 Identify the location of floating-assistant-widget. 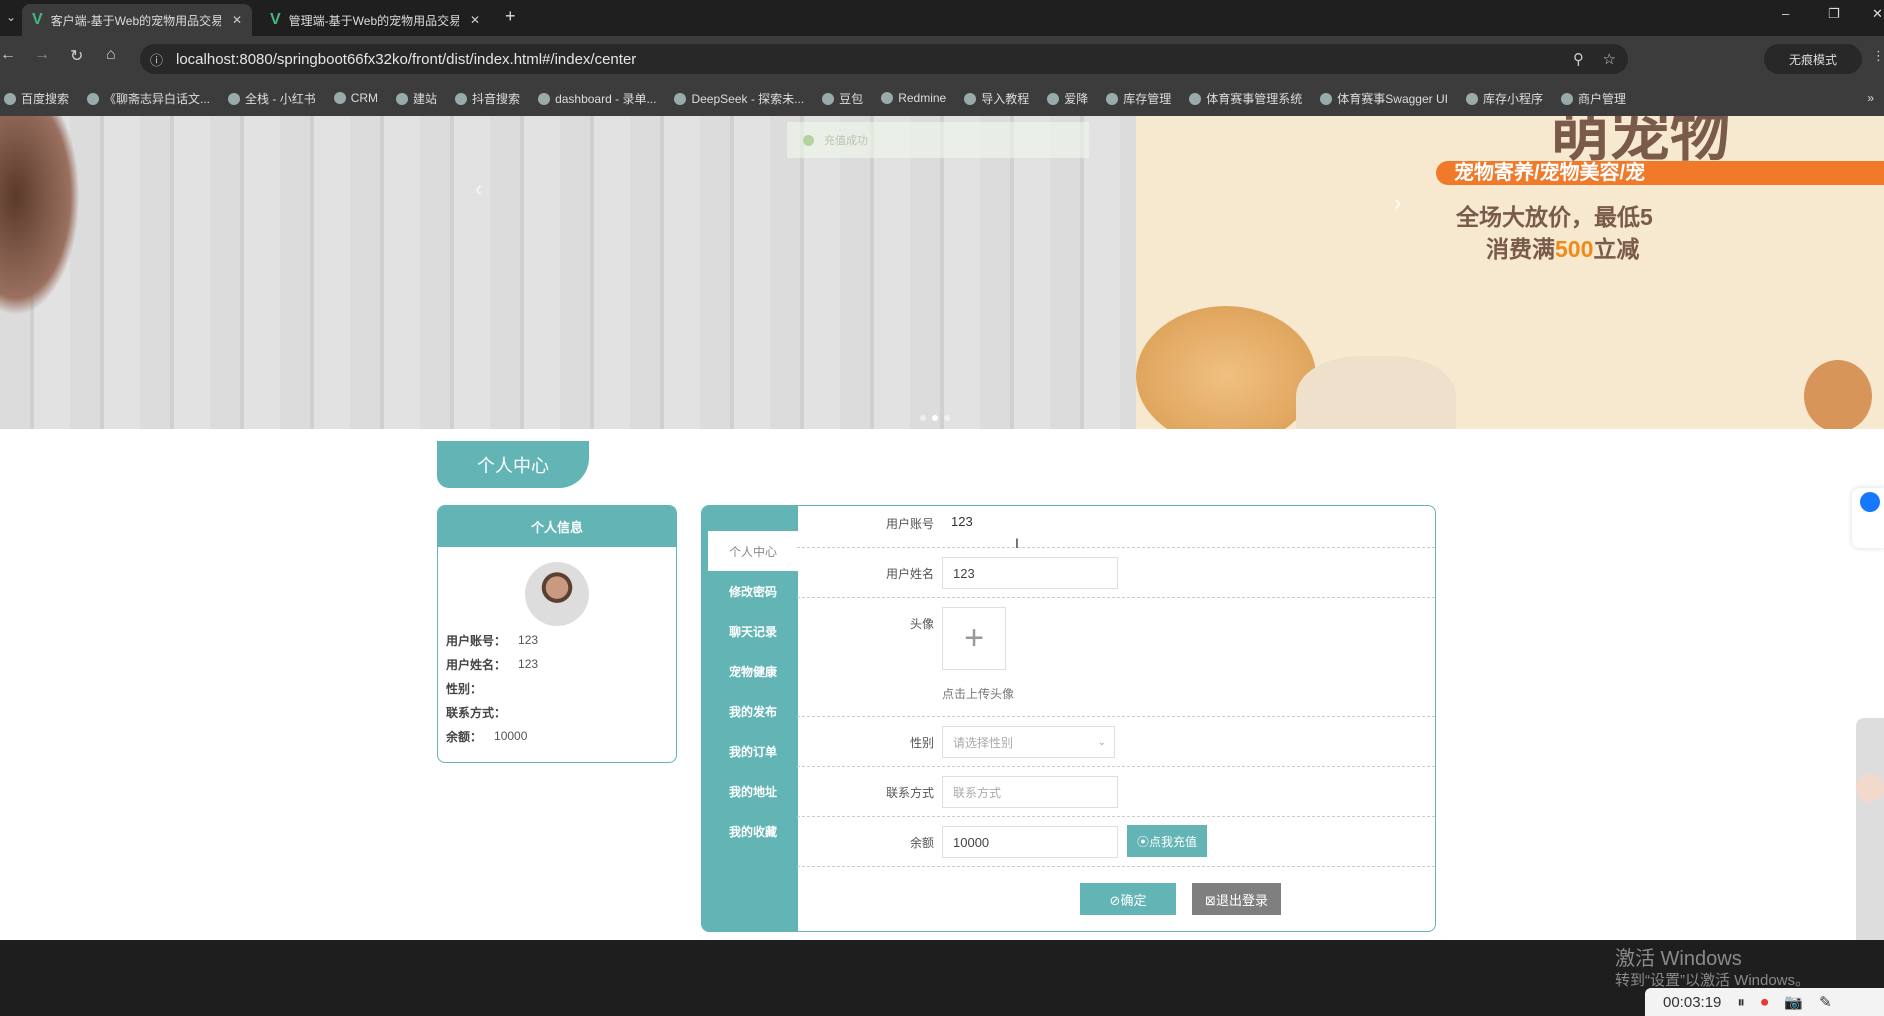
(1868, 518).